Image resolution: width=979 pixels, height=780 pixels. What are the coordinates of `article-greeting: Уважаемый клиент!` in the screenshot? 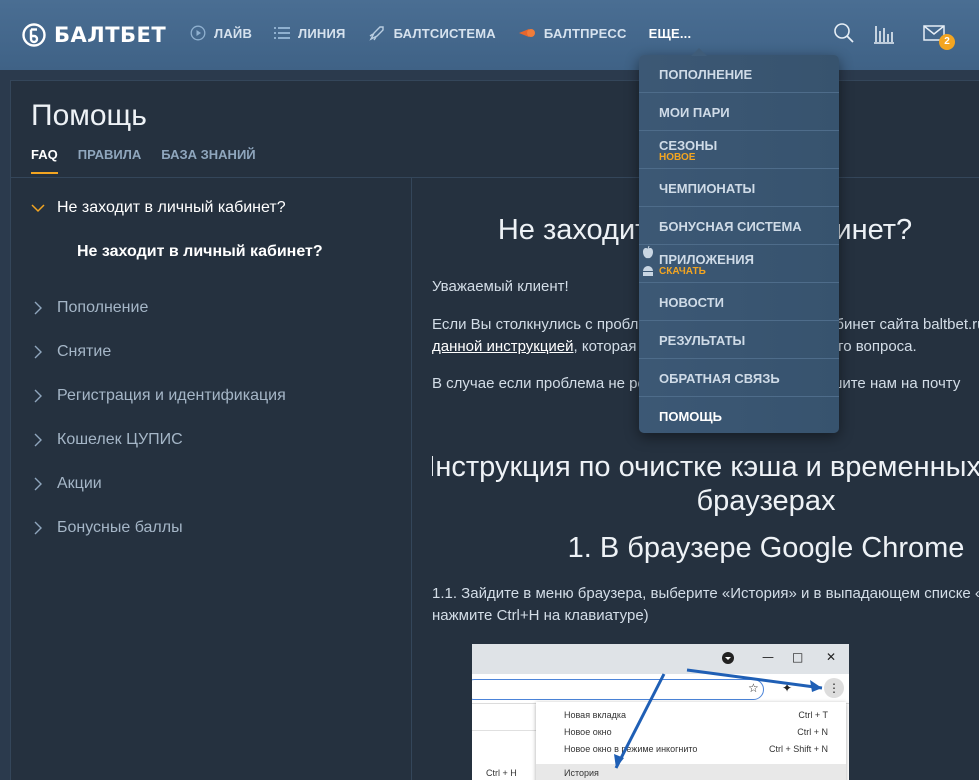 It's located at (500, 286).